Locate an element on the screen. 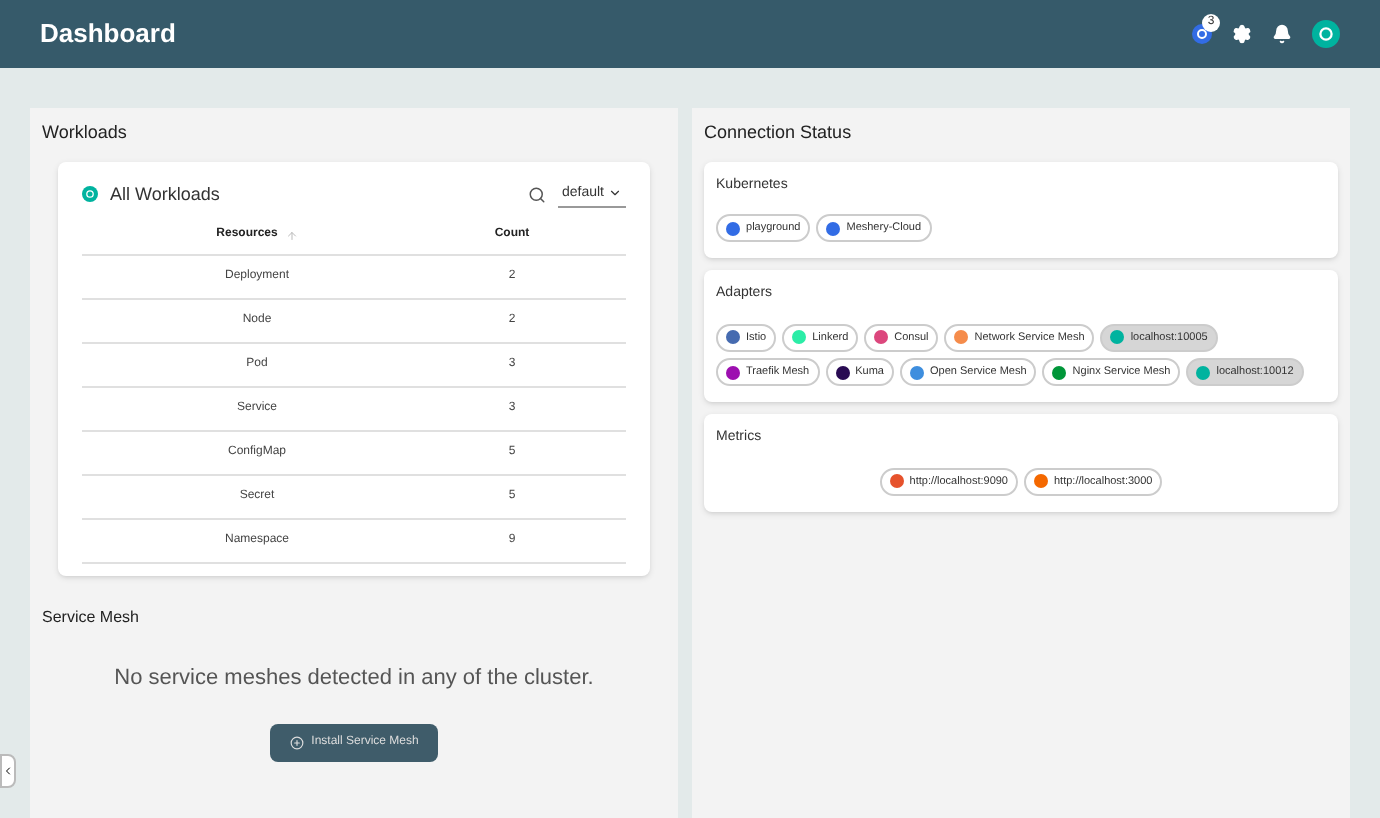 This screenshot has height=818, width=1380. empty-message: No service meshes detected in any of the cluster. is located at coordinates (354, 679).